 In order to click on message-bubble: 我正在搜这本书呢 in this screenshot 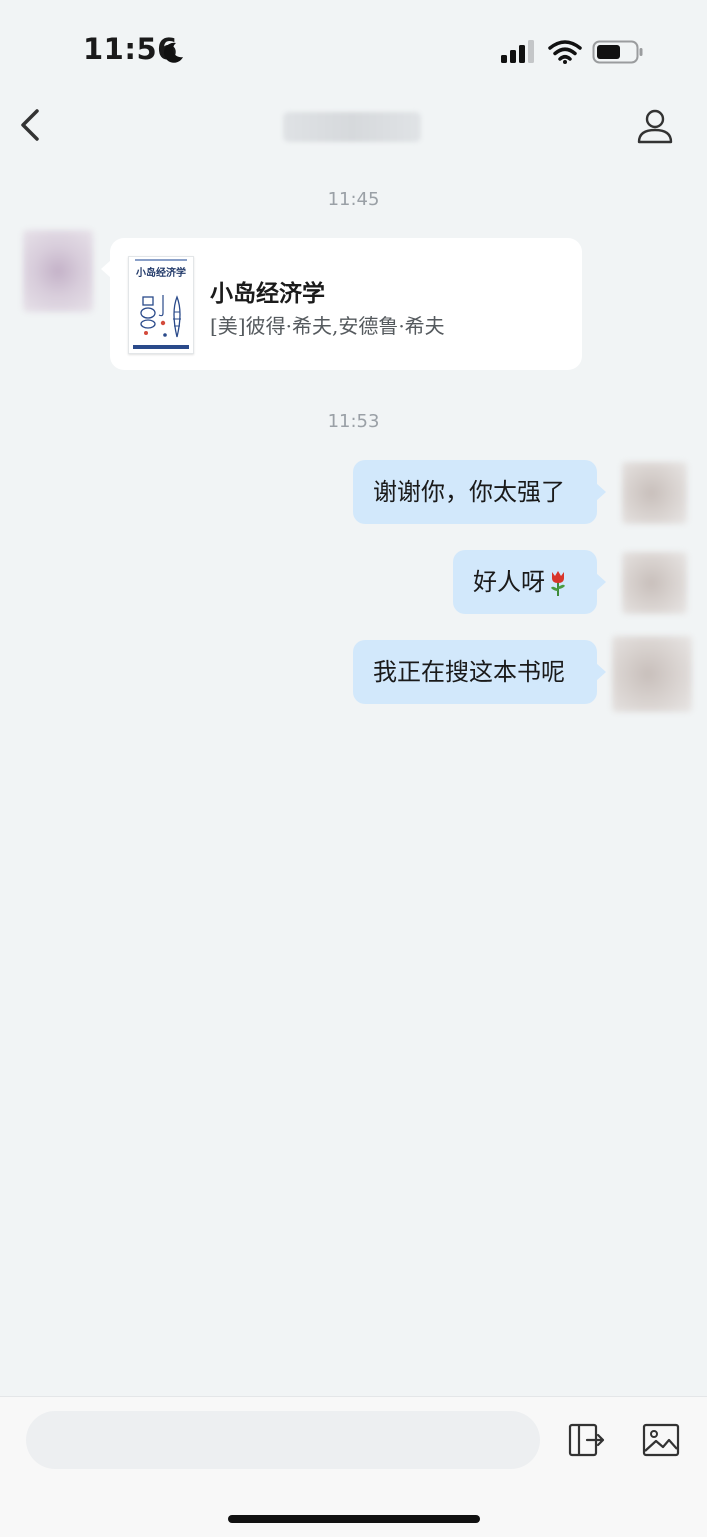, I will do `click(479, 672)`.